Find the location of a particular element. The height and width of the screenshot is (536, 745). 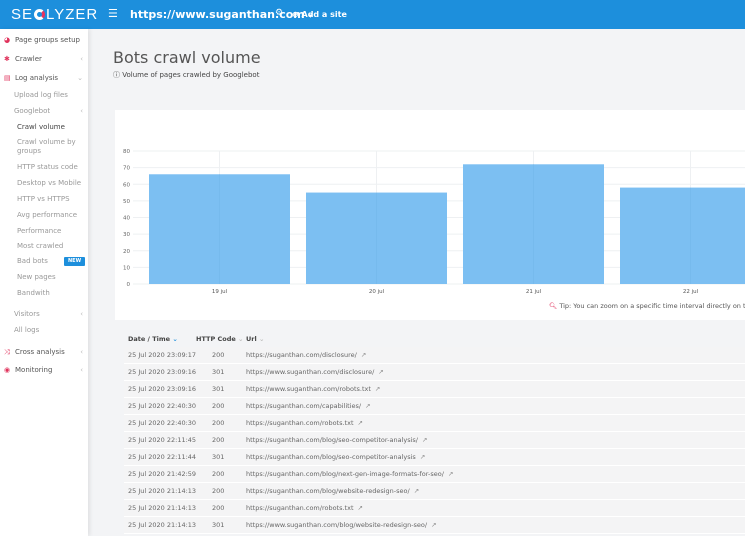

url-cell: https://suganthan.com/disclosure/ ↗ is located at coordinates (306, 355).